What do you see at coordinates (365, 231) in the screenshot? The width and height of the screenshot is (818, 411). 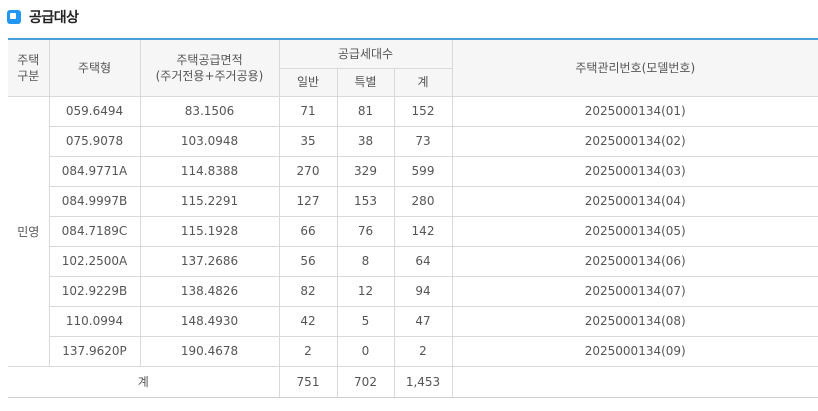 I see `special-cell: 76` at bounding box center [365, 231].